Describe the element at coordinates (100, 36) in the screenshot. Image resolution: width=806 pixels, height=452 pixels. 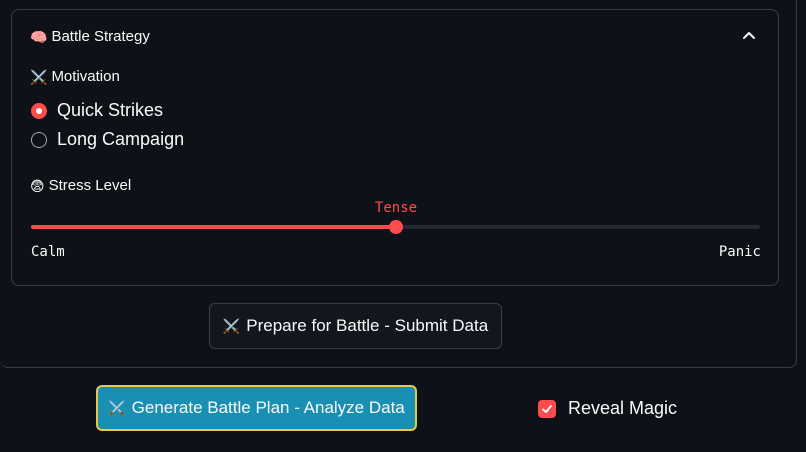
I see `expander-title-text: Battle Strategy` at that location.